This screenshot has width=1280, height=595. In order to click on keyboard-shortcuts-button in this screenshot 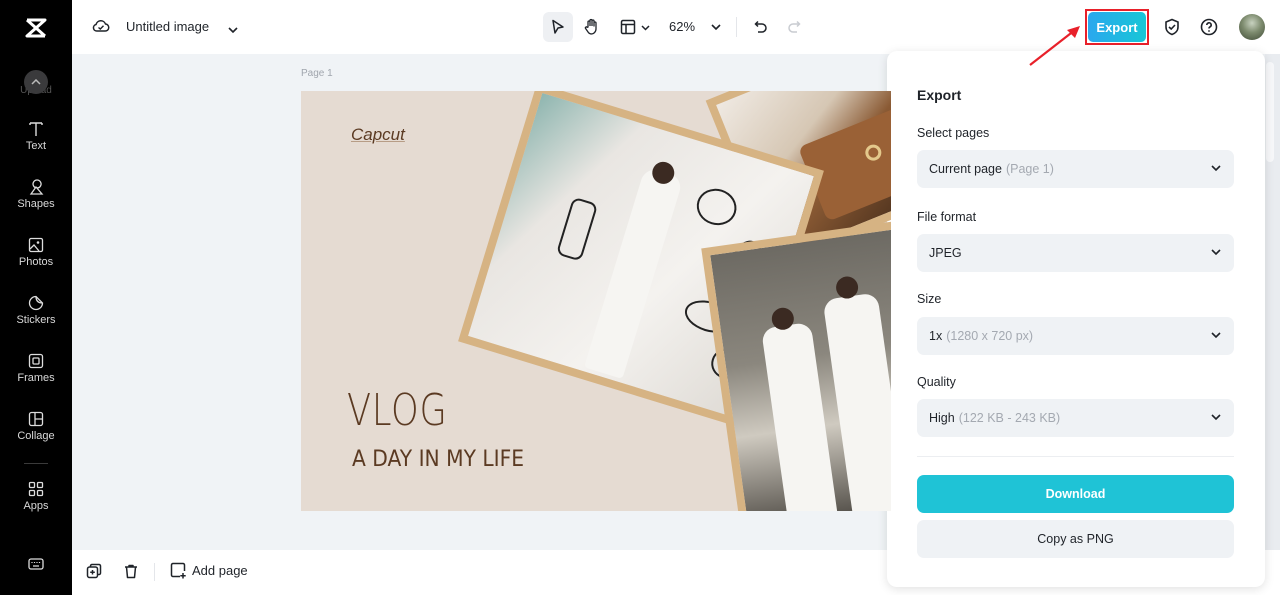, I will do `click(36, 565)`.